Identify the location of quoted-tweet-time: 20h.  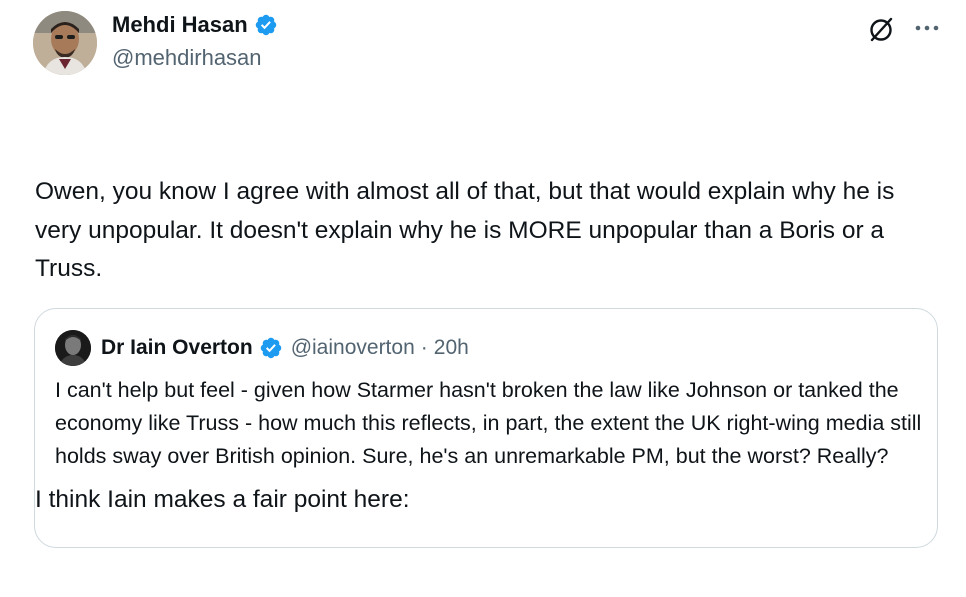
(451, 348).